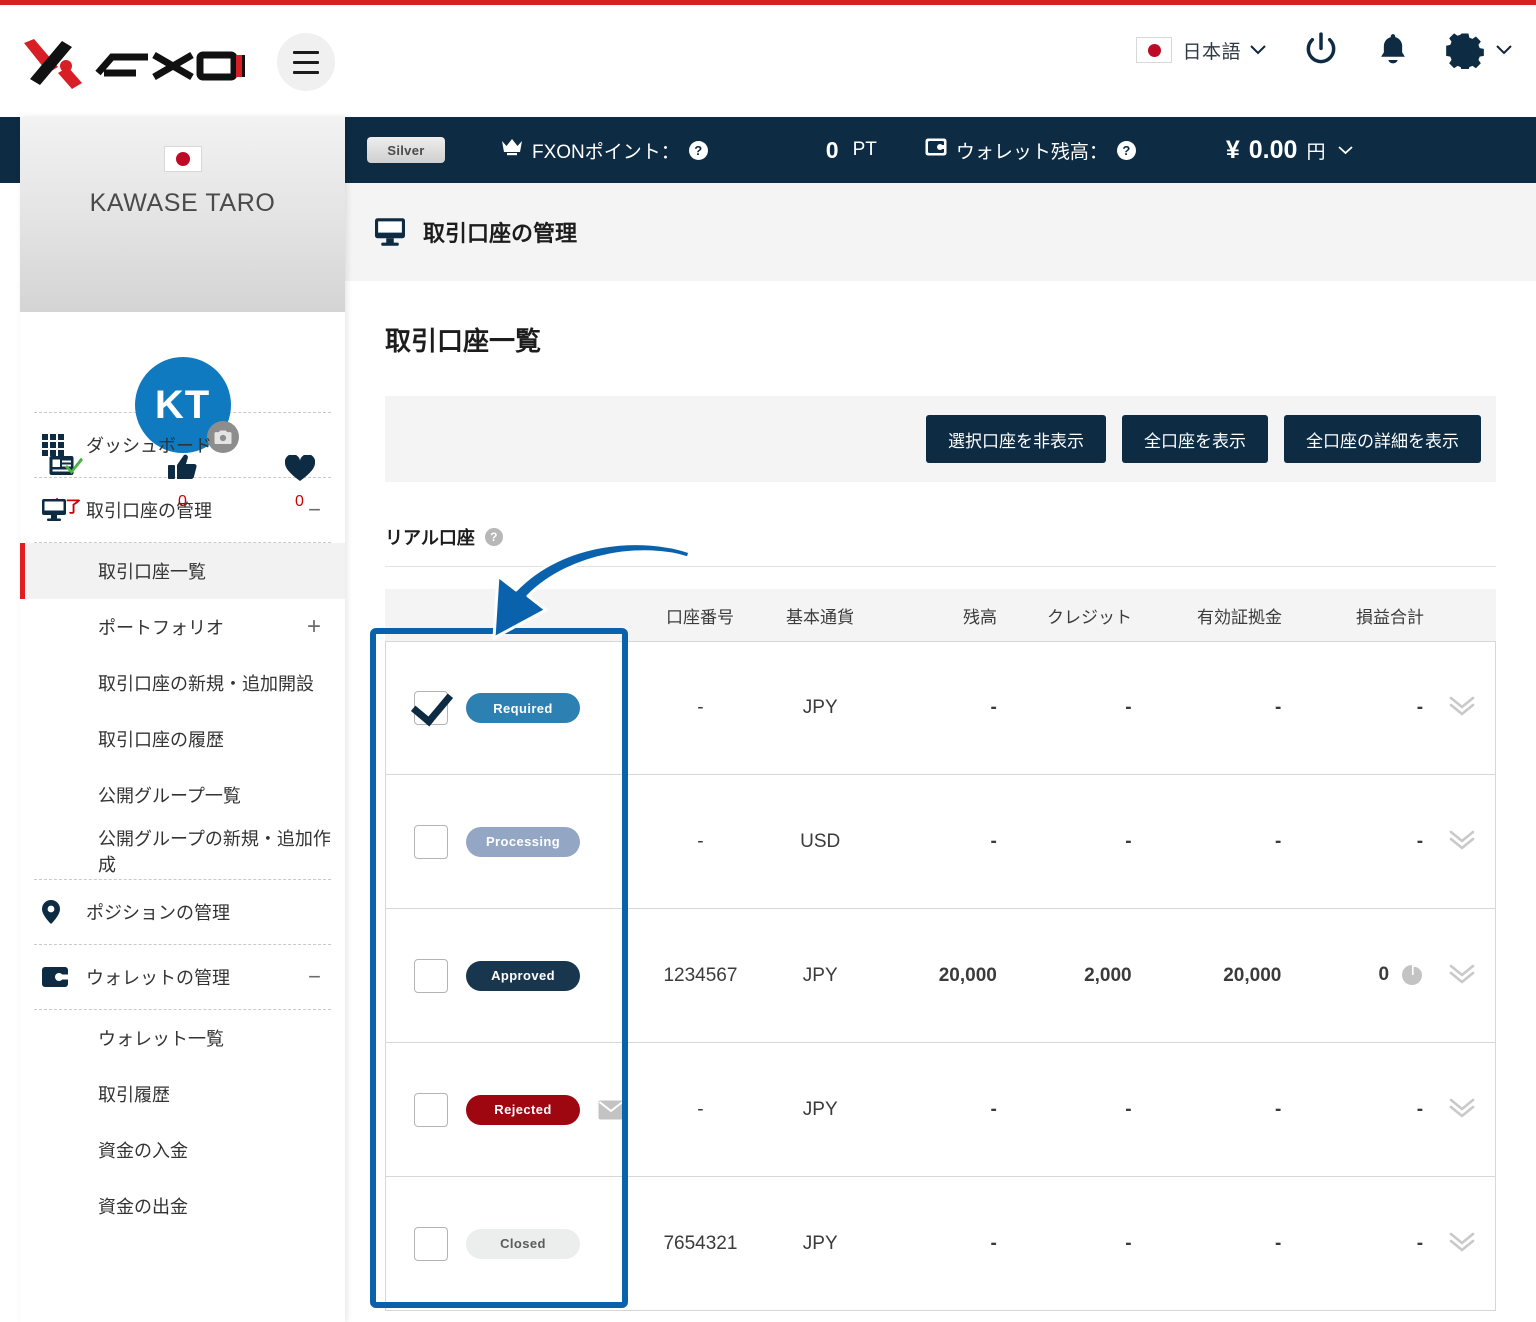  What do you see at coordinates (993, 1243) in the screenshot?
I see `cell-balance: -` at bounding box center [993, 1243].